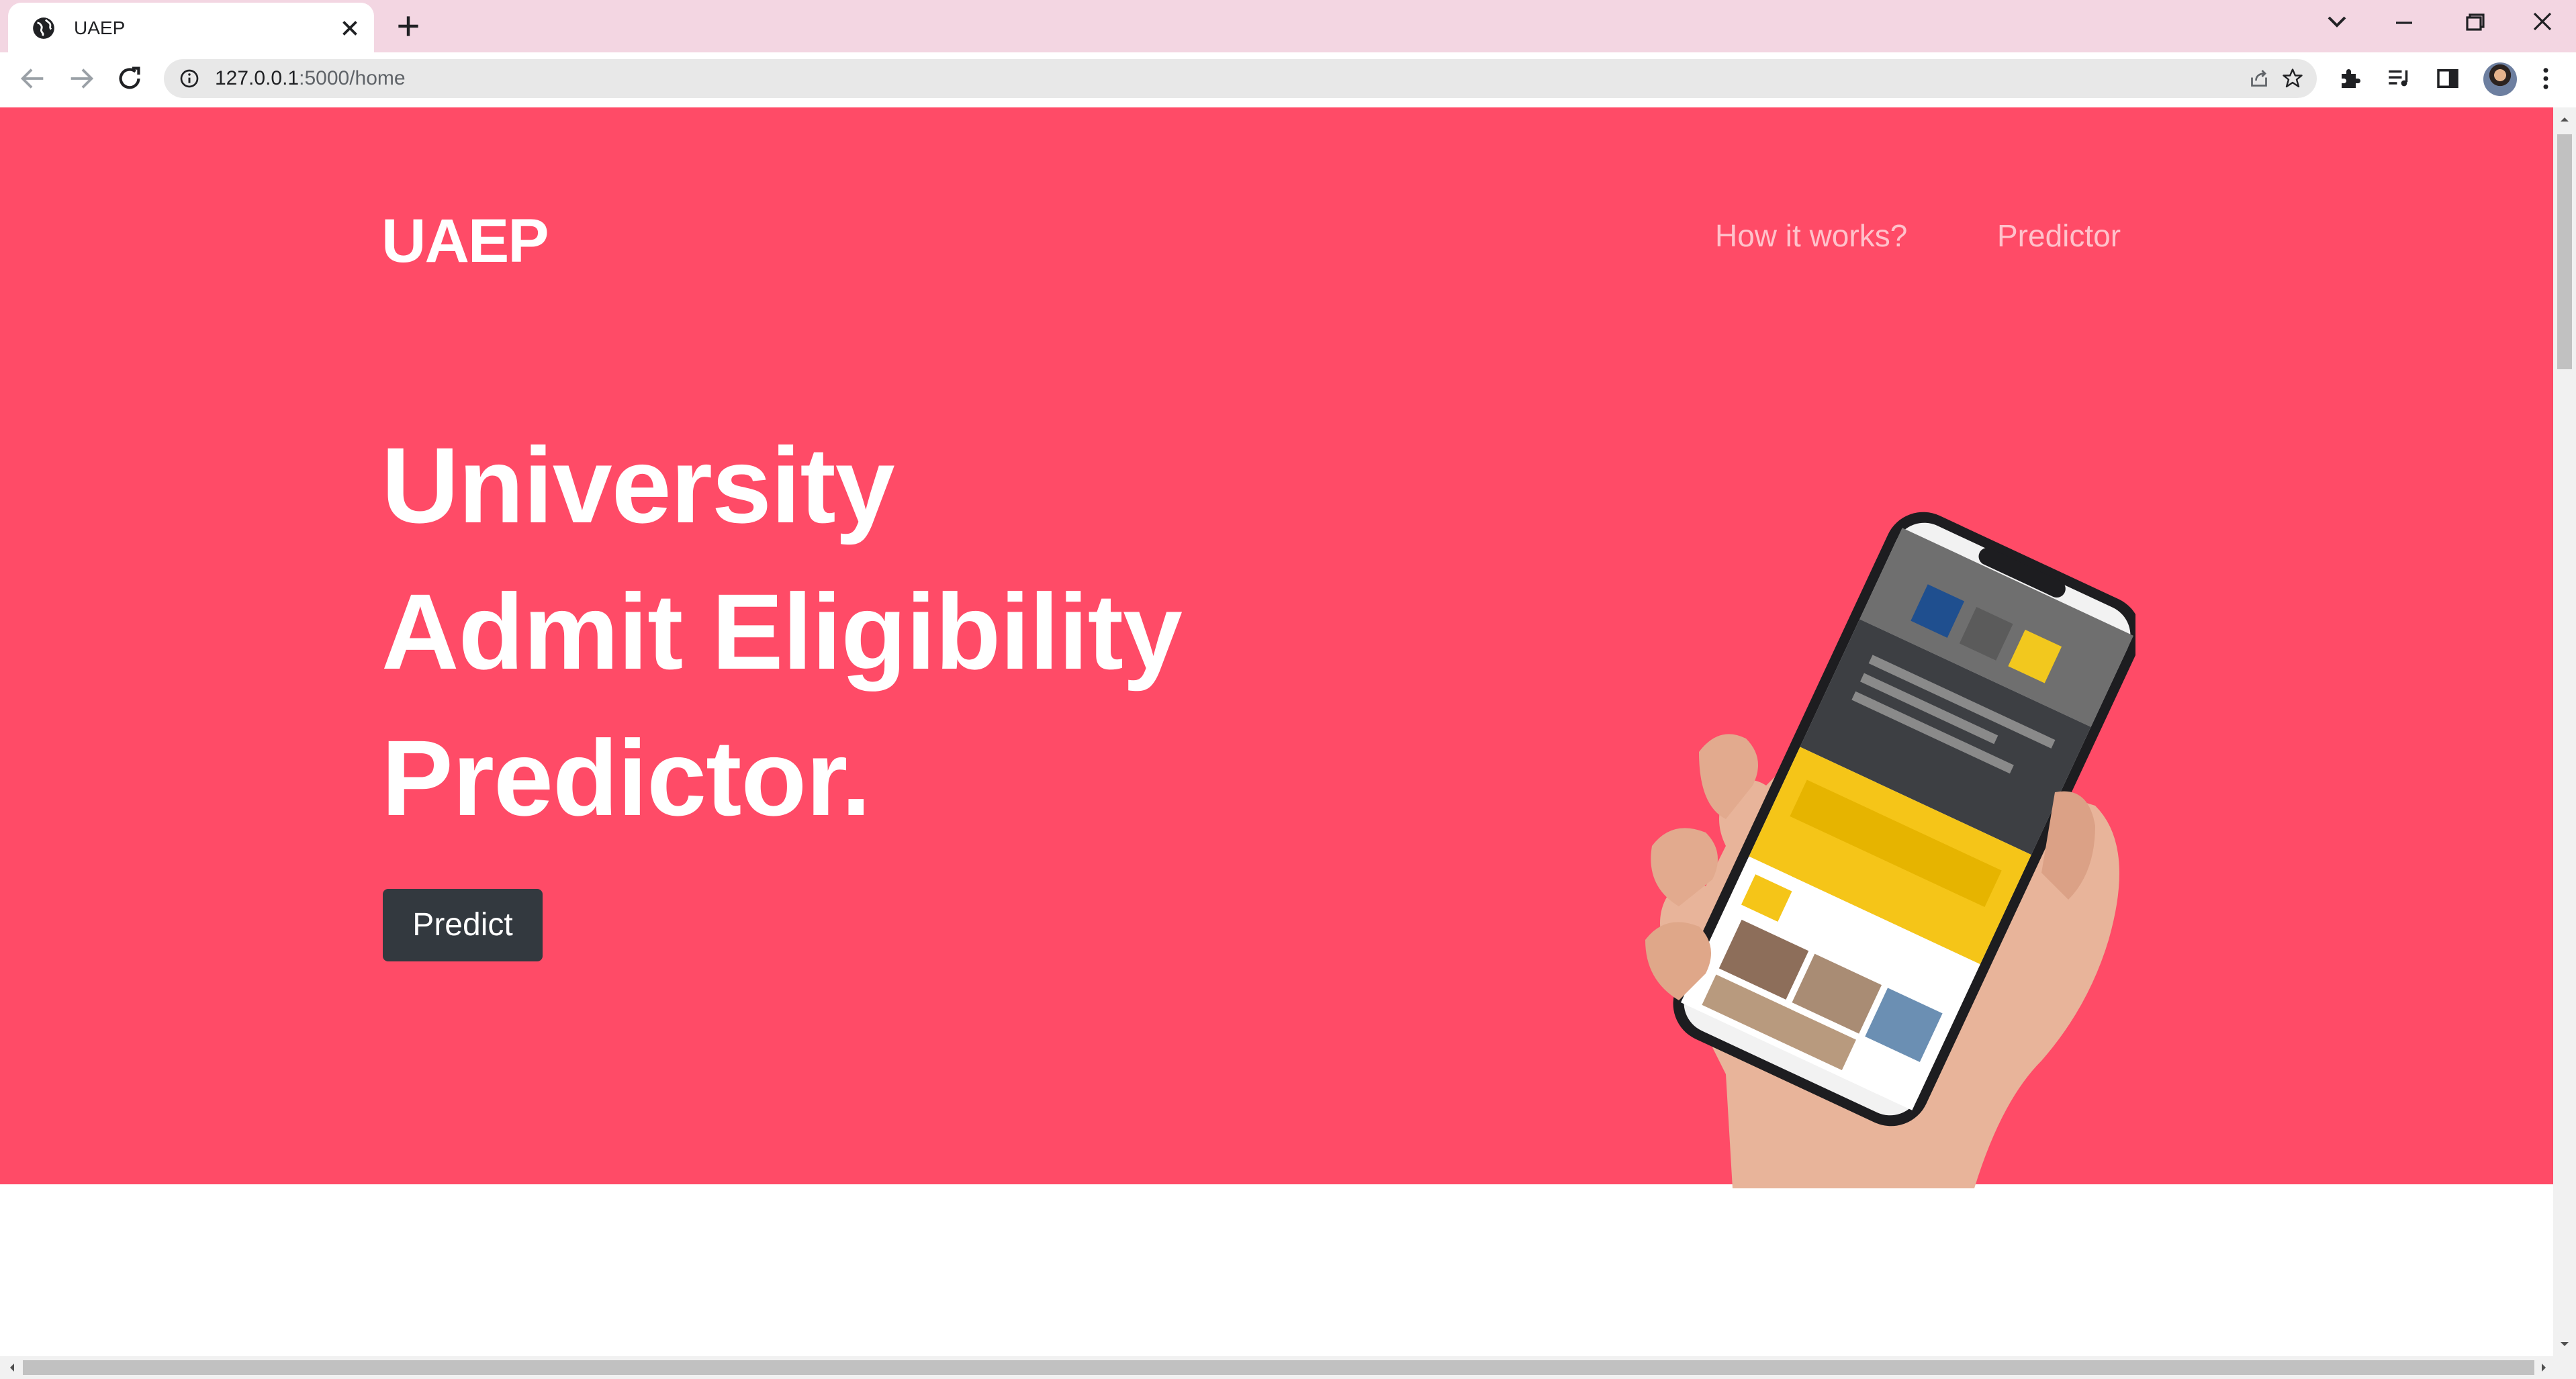 The width and height of the screenshot is (2576, 1379). I want to click on new-tab-icon, so click(408, 26).